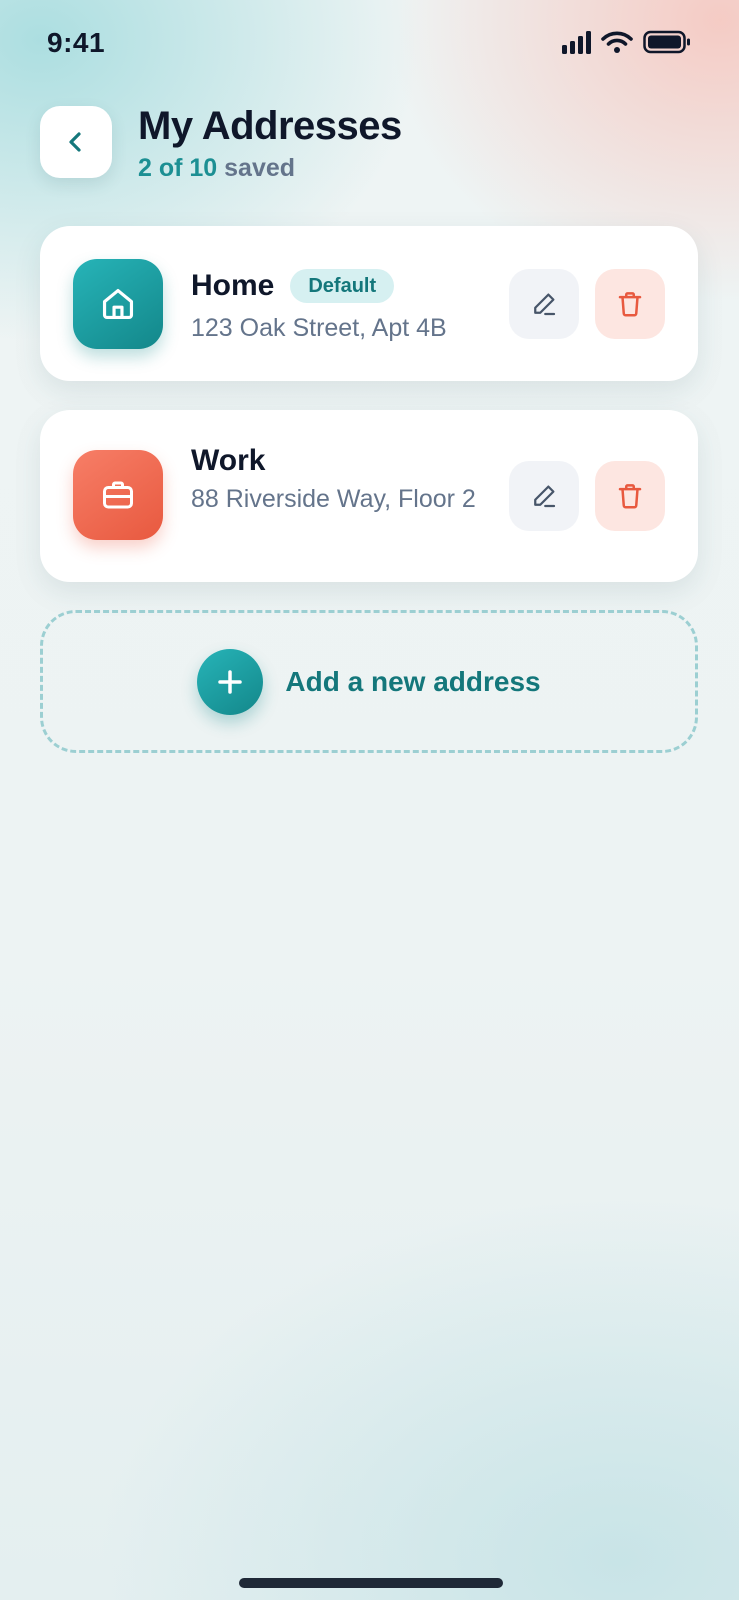  What do you see at coordinates (178, 168) in the screenshot?
I see `saved-count: 2 of 10` at bounding box center [178, 168].